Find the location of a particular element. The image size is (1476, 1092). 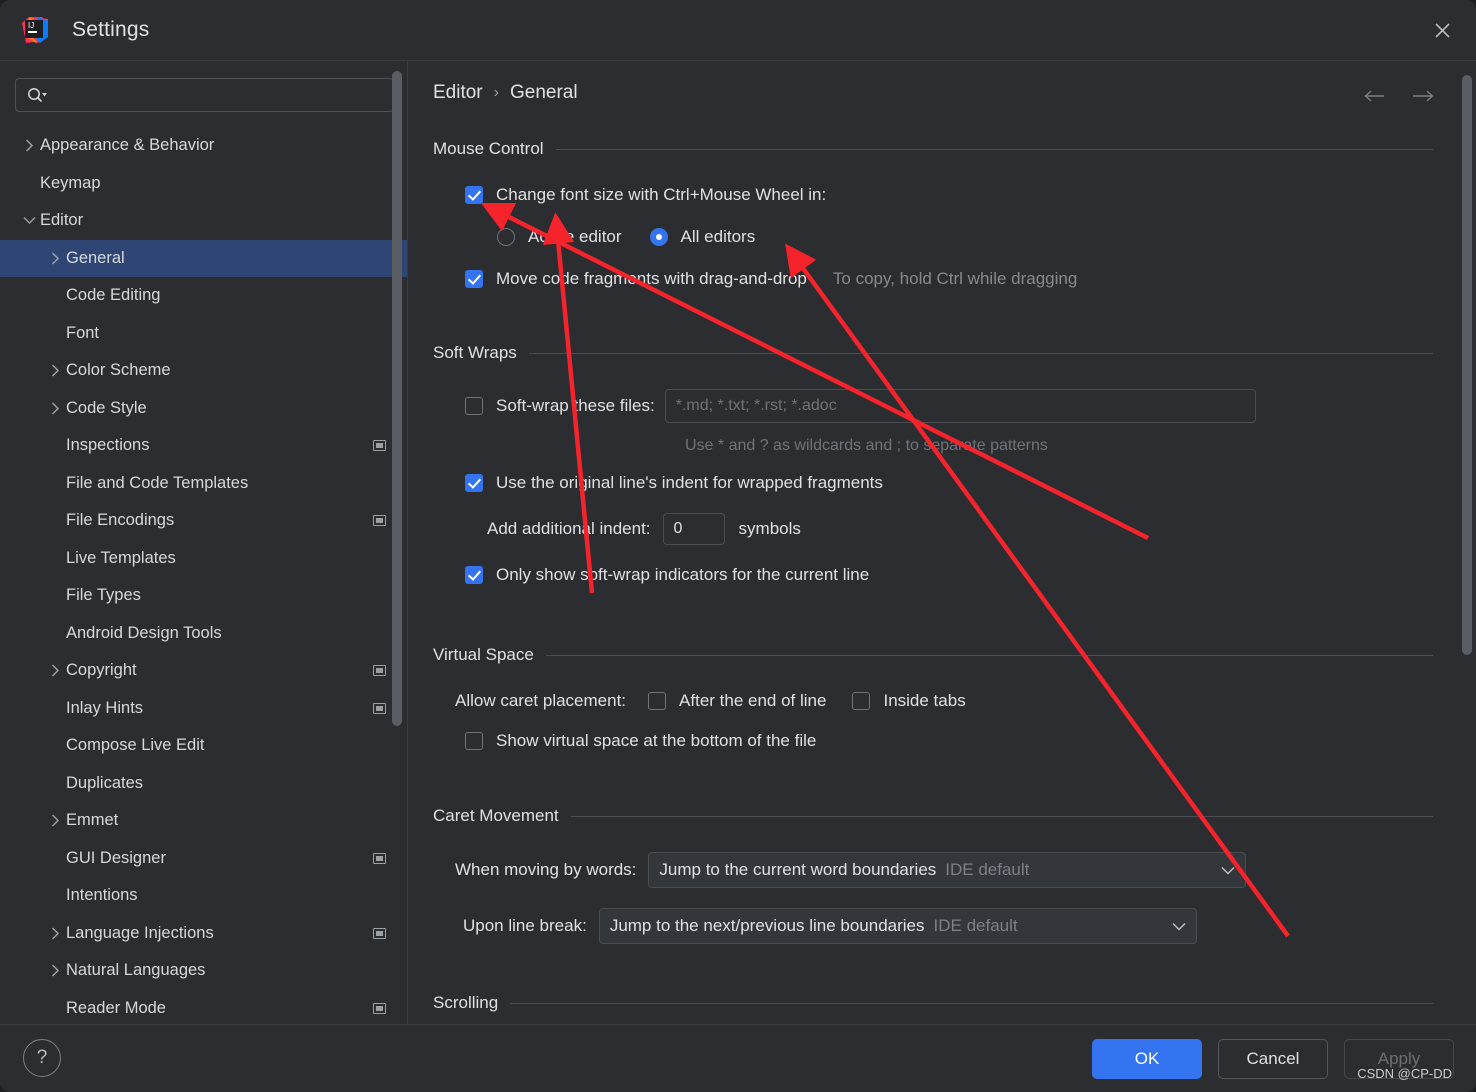

section-title: Soft Wraps is located at coordinates (475, 352).